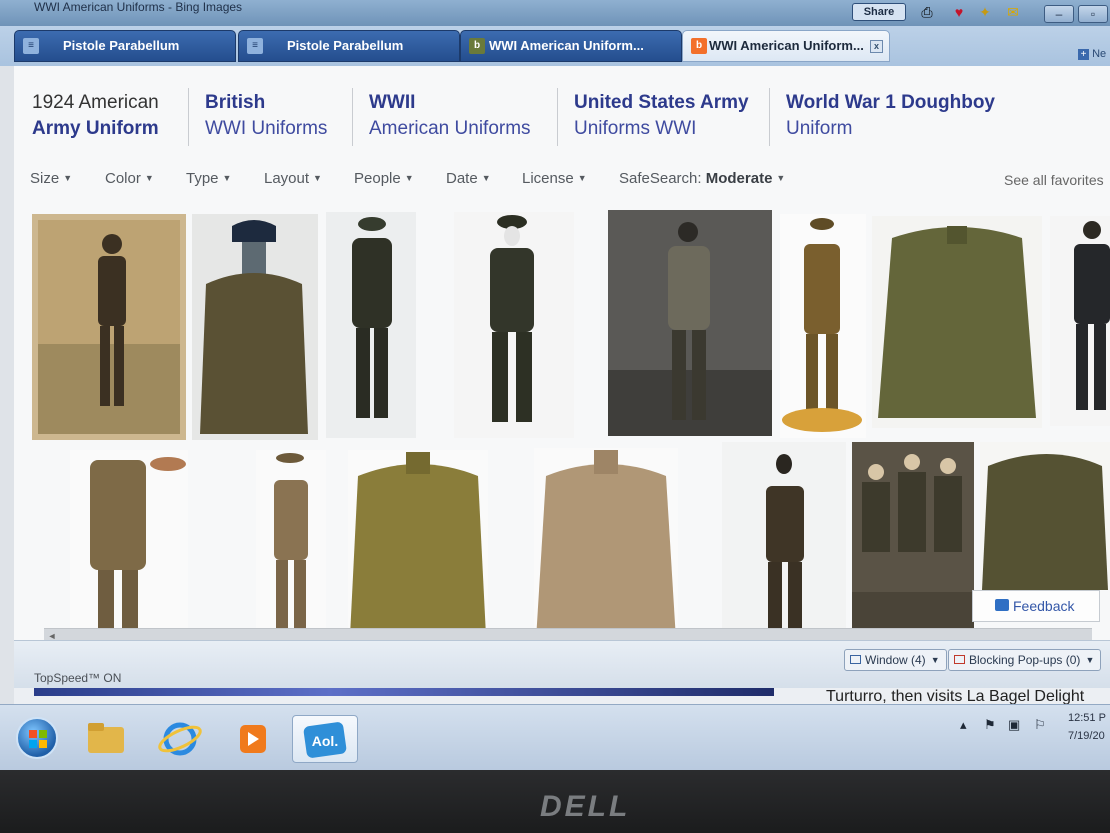 The height and width of the screenshot is (833, 1110). What do you see at coordinates (985, 12) in the screenshot?
I see `games-icon: ✦` at bounding box center [985, 12].